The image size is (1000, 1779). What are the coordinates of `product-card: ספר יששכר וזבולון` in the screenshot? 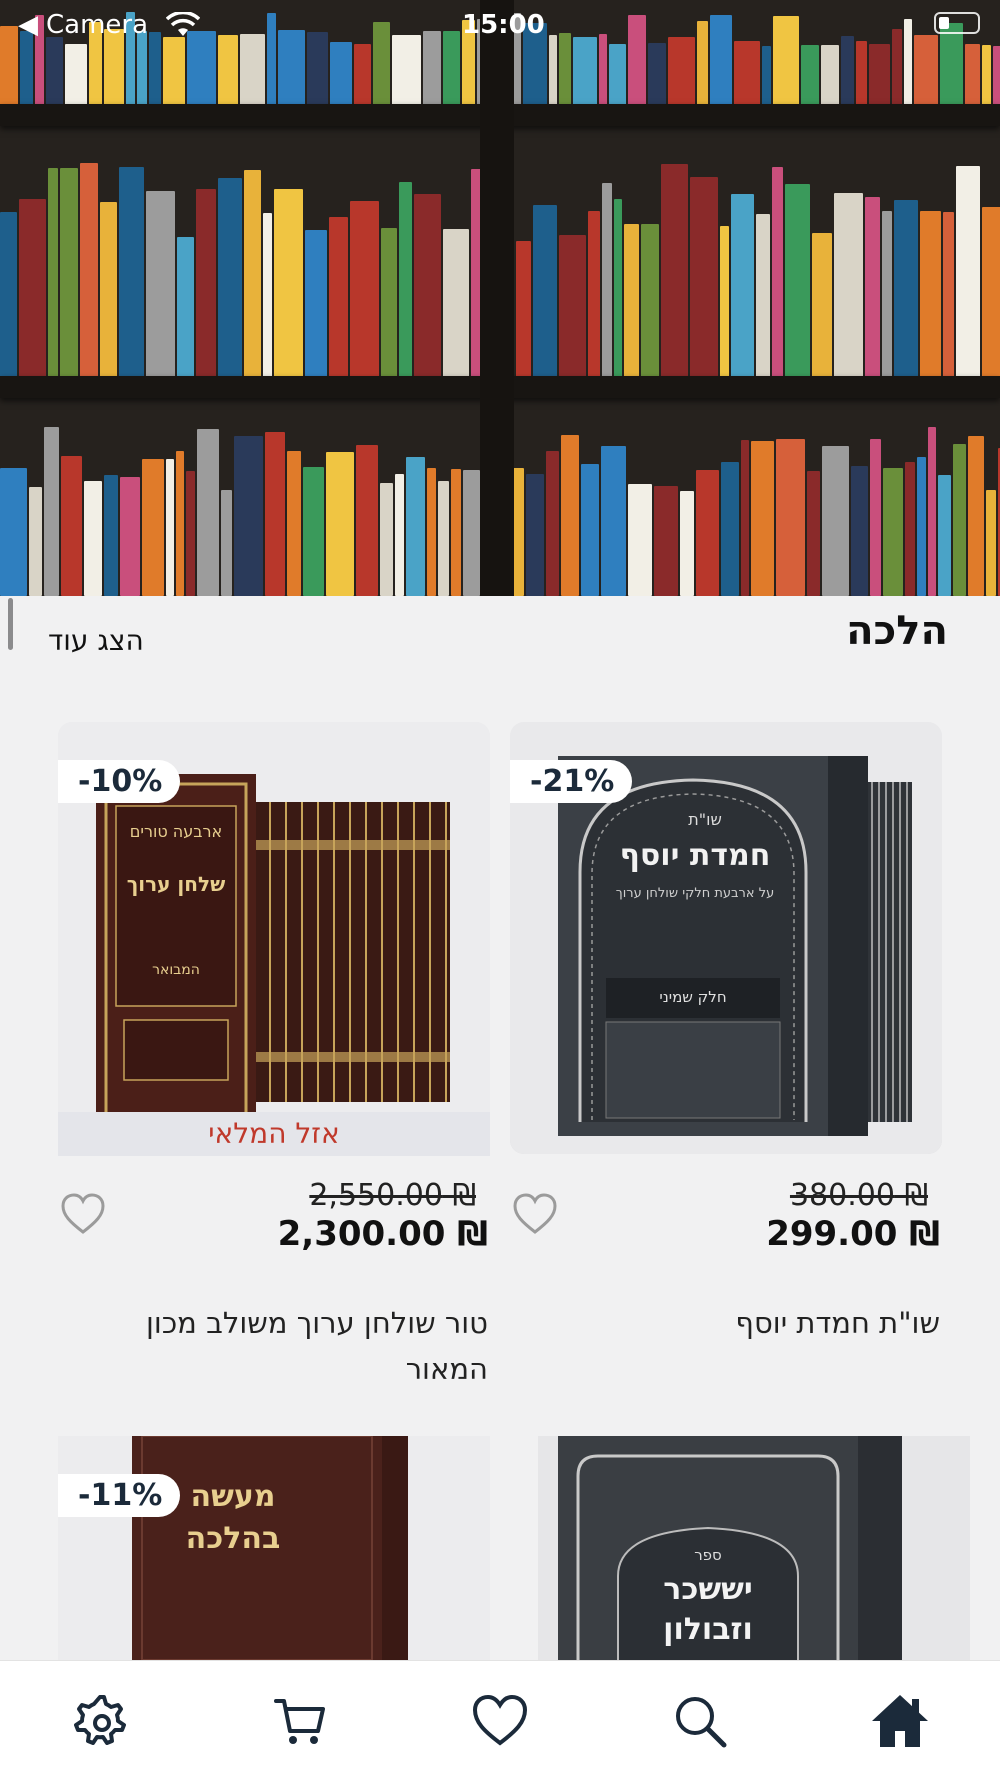 It's located at (754, 1548).